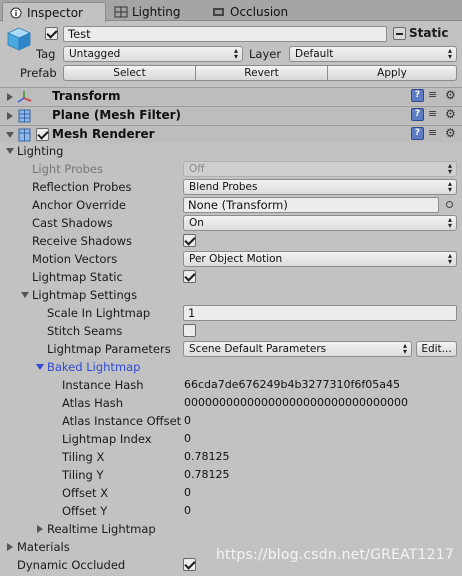 The image size is (462, 576). Describe the element at coordinates (85, 331) in the screenshot. I see `stitch-seams-label: Stitch Seams` at that location.